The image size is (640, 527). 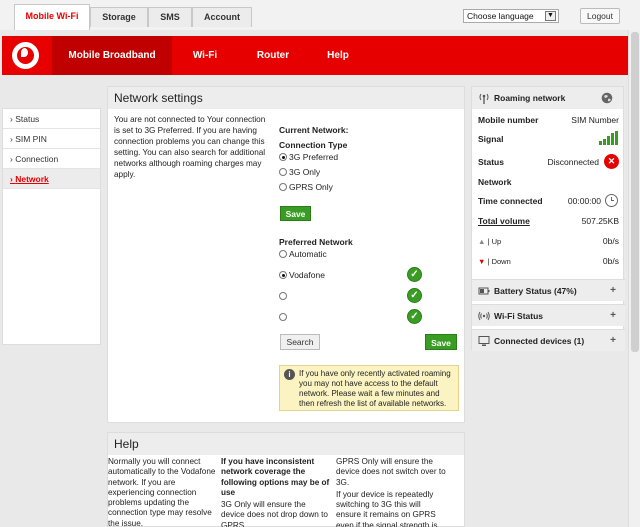 What do you see at coordinates (205, 55) in the screenshot?
I see `nav-wifi: Wi-Fi` at bounding box center [205, 55].